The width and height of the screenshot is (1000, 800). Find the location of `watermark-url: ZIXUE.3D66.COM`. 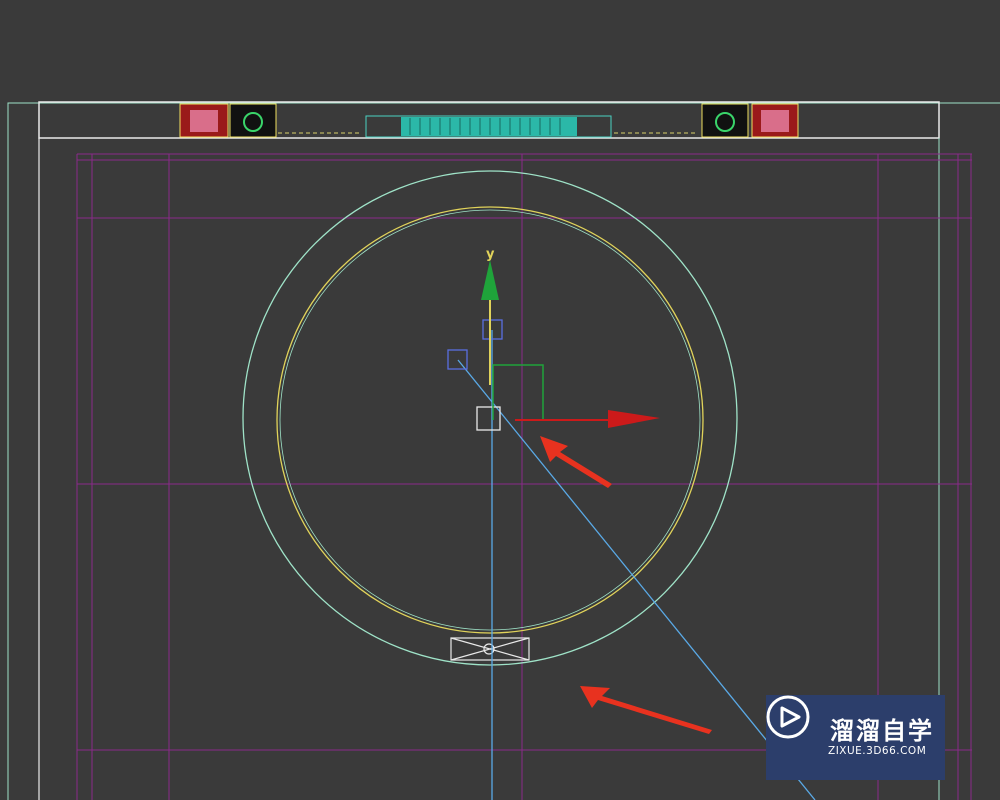

watermark-url: ZIXUE.3D66.COM is located at coordinates (877, 751).